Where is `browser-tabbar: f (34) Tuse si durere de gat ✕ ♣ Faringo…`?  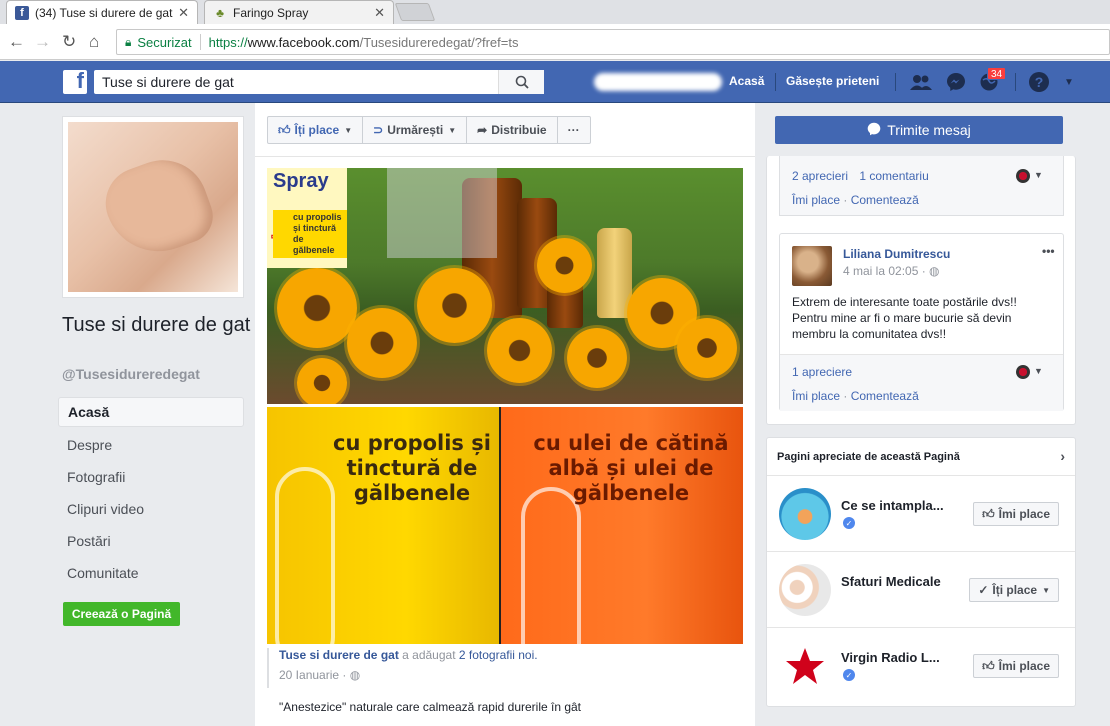
browser-tabbar: f (34) Tuse si durere de gat ✕ ♣ Faringo… is located at coordinates (555, 12).